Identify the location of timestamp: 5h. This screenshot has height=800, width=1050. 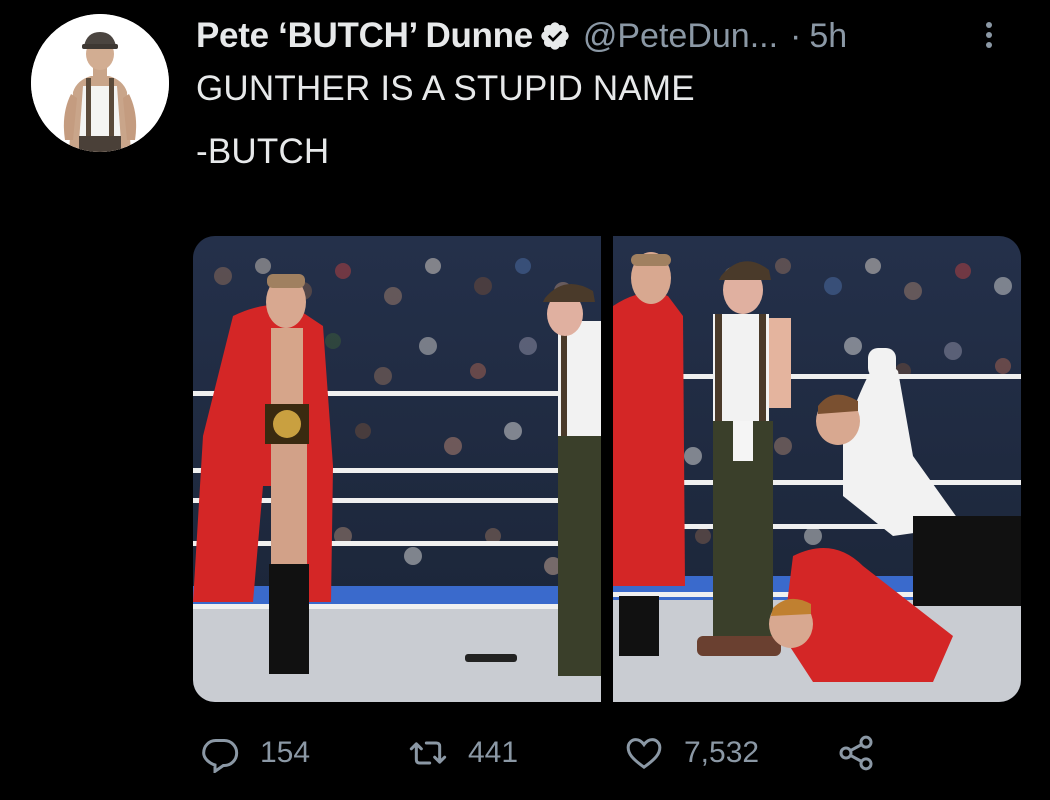
(828, 36).